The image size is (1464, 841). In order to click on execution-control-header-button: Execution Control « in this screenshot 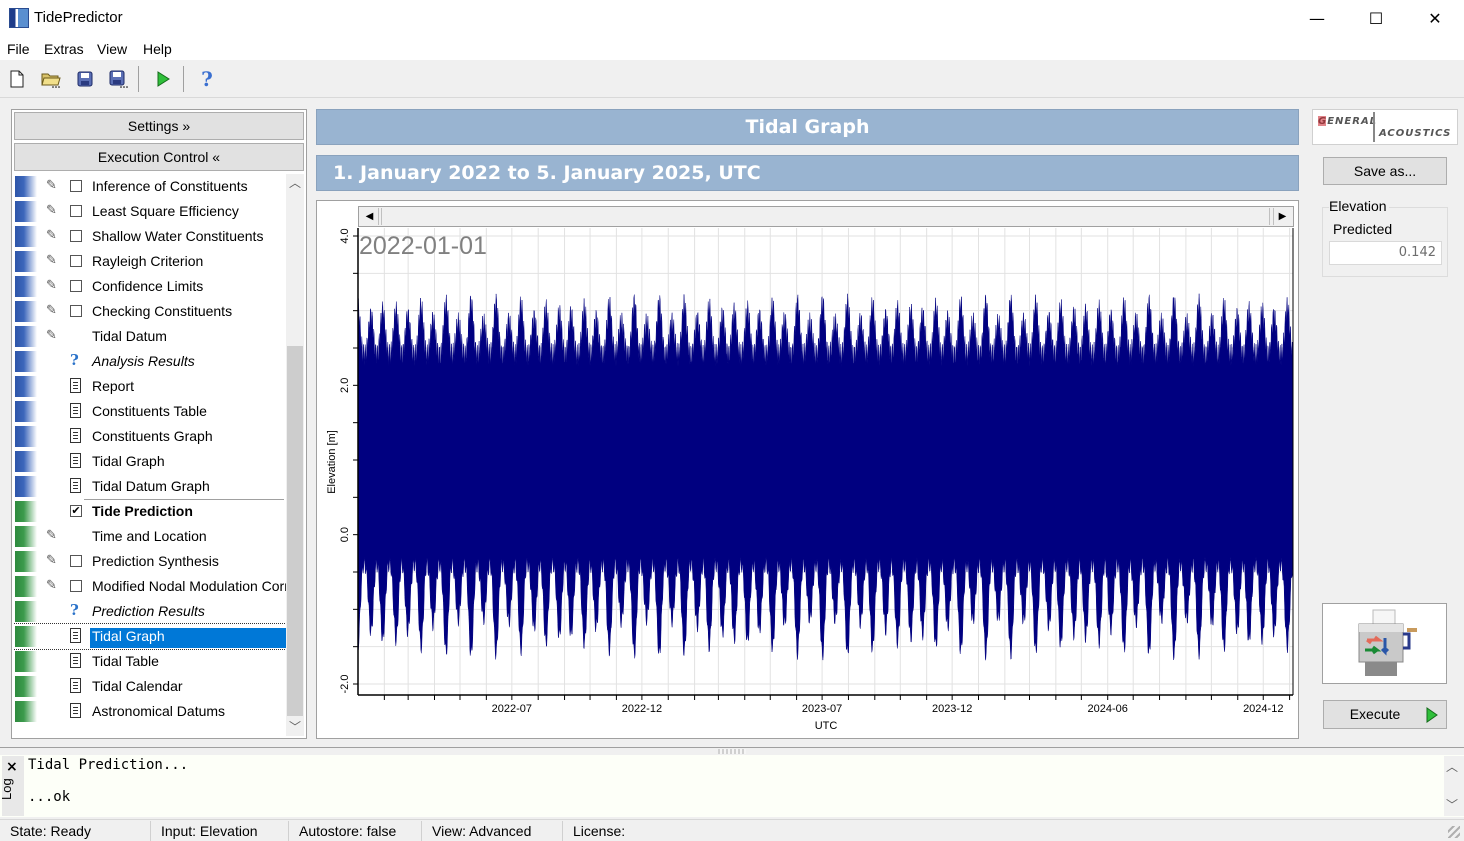, I will do `click(159, 157)`.